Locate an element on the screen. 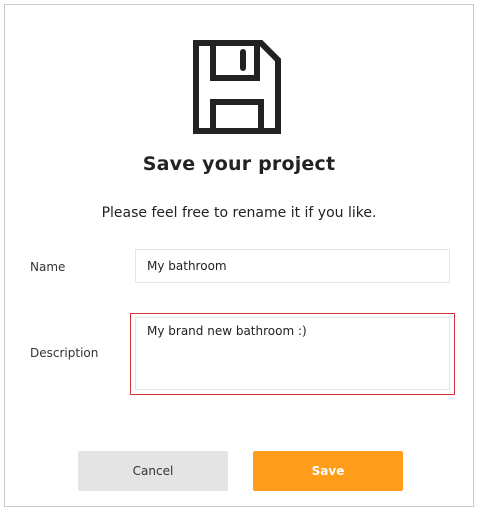  floppy-disk-icon is located at coordinates (237, 87).